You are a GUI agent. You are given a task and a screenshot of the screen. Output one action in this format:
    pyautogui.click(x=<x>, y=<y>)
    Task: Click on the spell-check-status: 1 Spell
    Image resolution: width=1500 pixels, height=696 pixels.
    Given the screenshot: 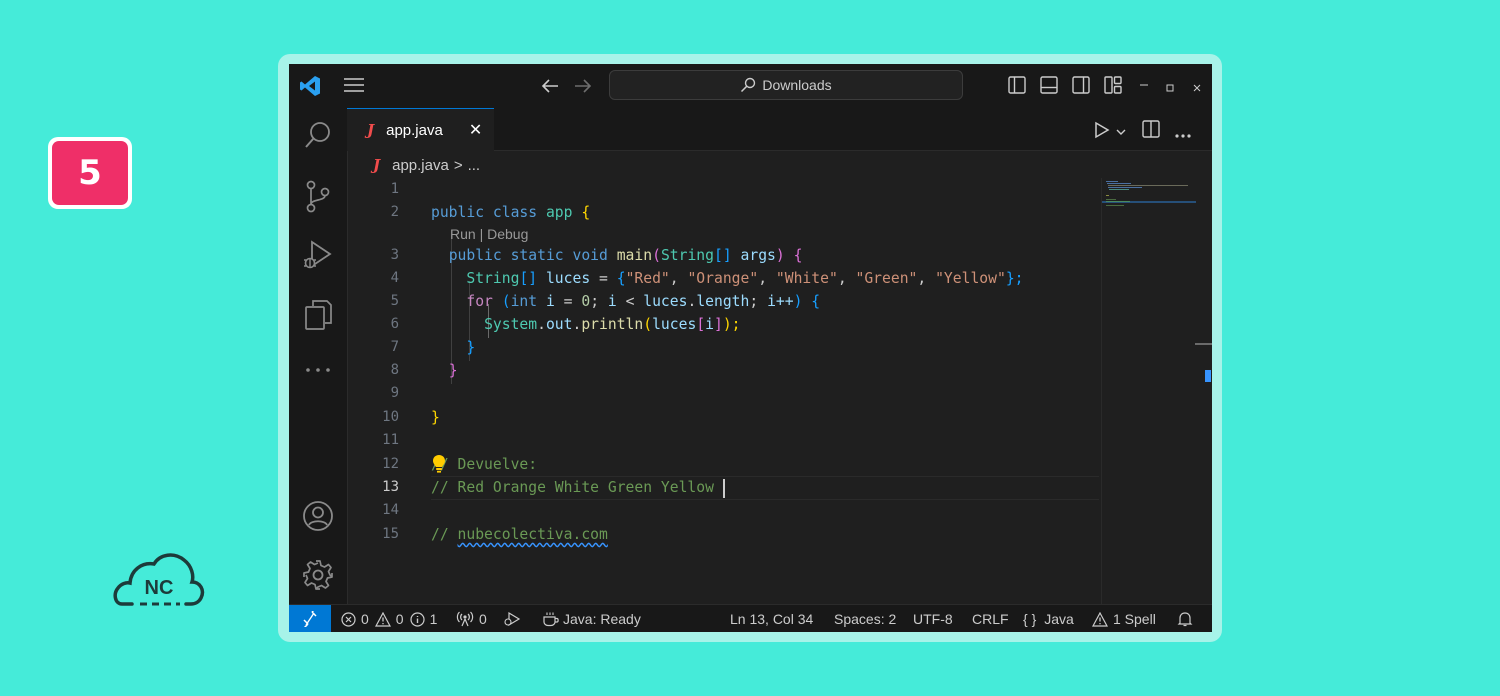 What is the action you would take?
    pyautogui.click(x=1124, y=618)
    